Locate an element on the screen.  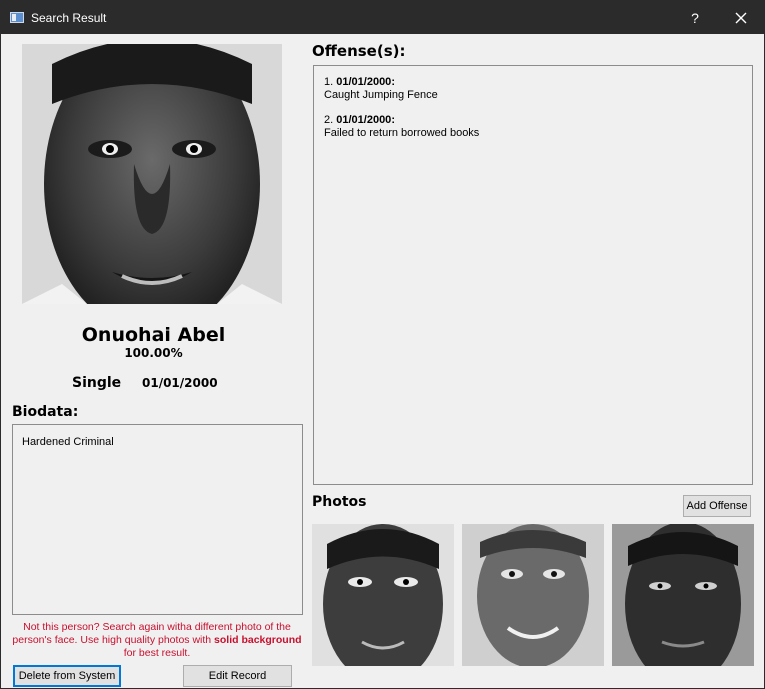
offenses-heading: Offense(s): is located at coordinates (359, 51).